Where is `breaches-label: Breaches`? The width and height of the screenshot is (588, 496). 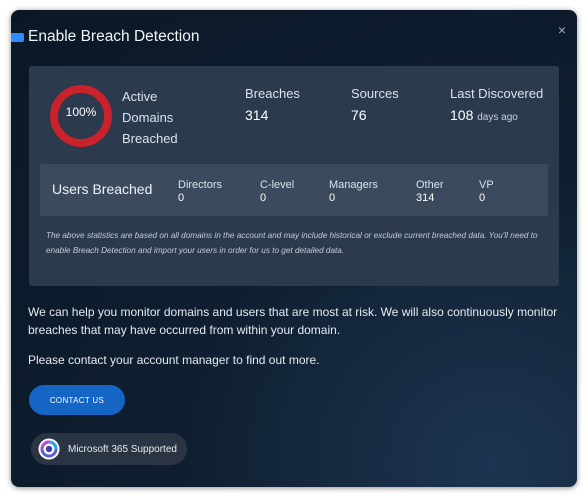 breaches-label: Breaches is located at coordinates (272, 93).